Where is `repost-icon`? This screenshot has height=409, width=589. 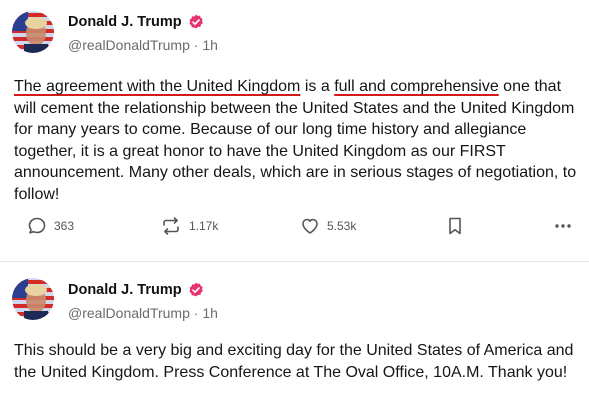 repost-icon is located at coordinates (171, 226).